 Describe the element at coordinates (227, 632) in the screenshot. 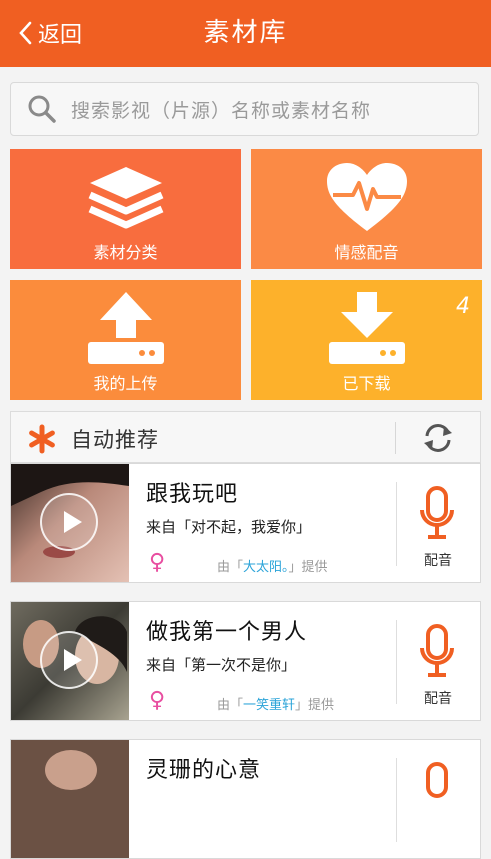

I see `item-title: 做我第一个男人` at that location.